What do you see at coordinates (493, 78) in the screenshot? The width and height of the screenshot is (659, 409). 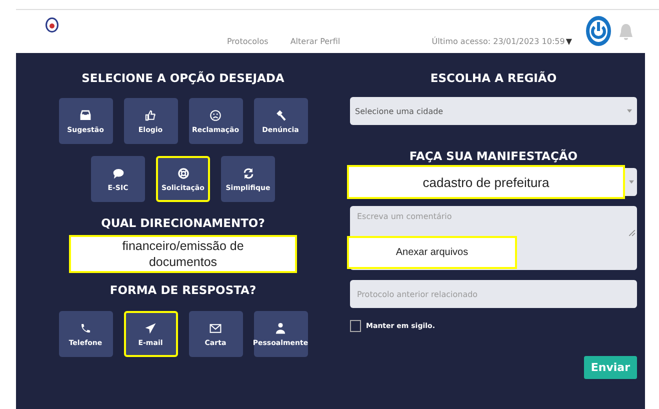 I see `section-title: ESCOLHA A REGIÃO` at bounding box center [493, 78].